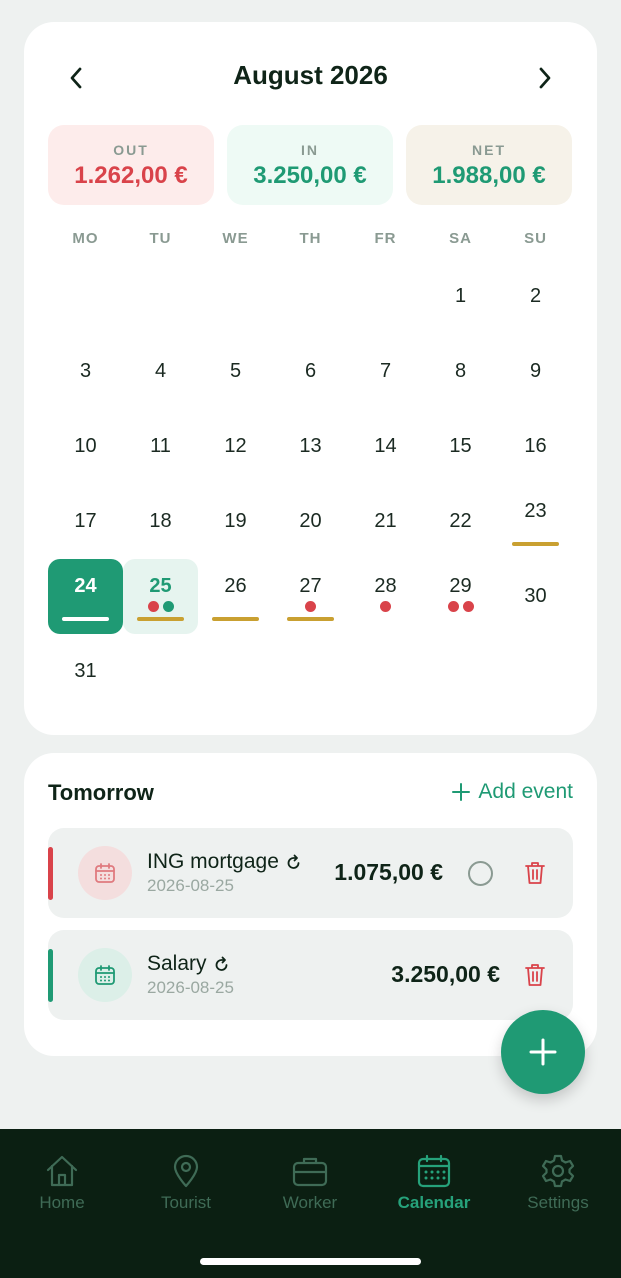  What do you see at coordinates (434, 1202) in the screenshot?
I see `tab-label: Calendar` at bounding box center [434, 1202].